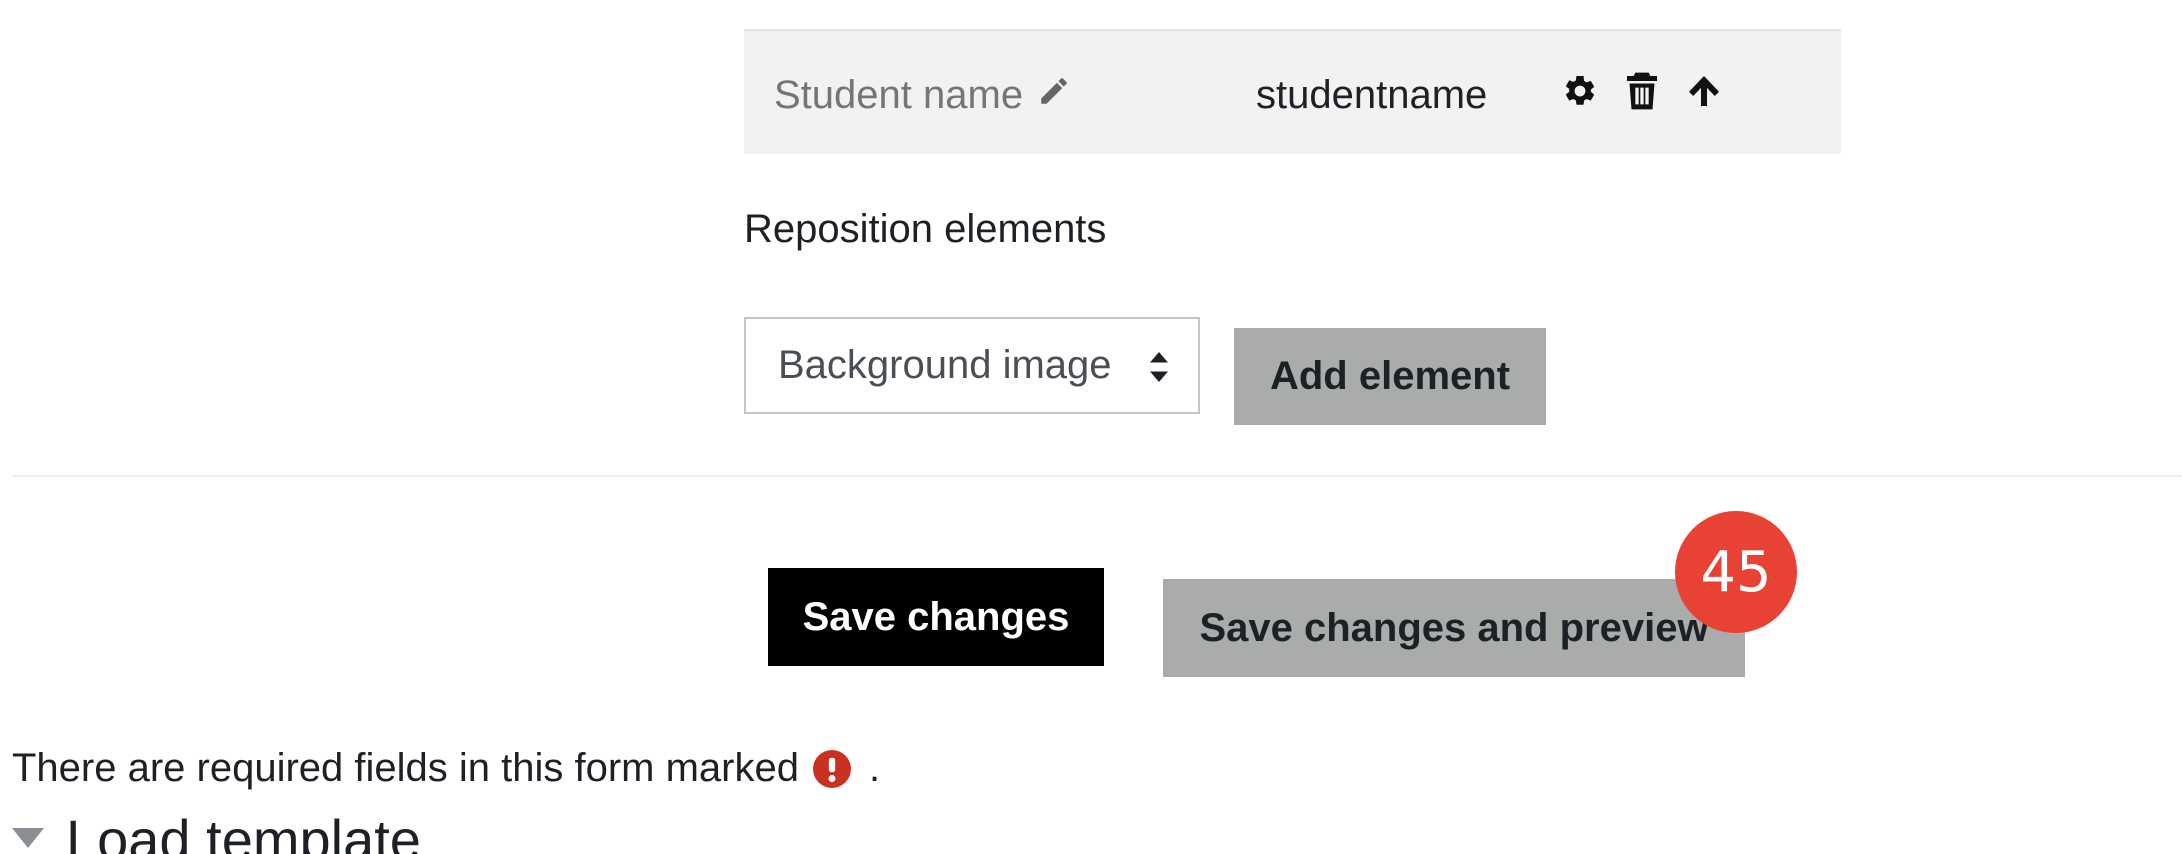 Image resolution: width=2182 pixels, height=854 pixels. What do you see at coordinates (1704, 91) in the screenshot?
I see `arrow-up-icon` at bounding box center [1704, 91].